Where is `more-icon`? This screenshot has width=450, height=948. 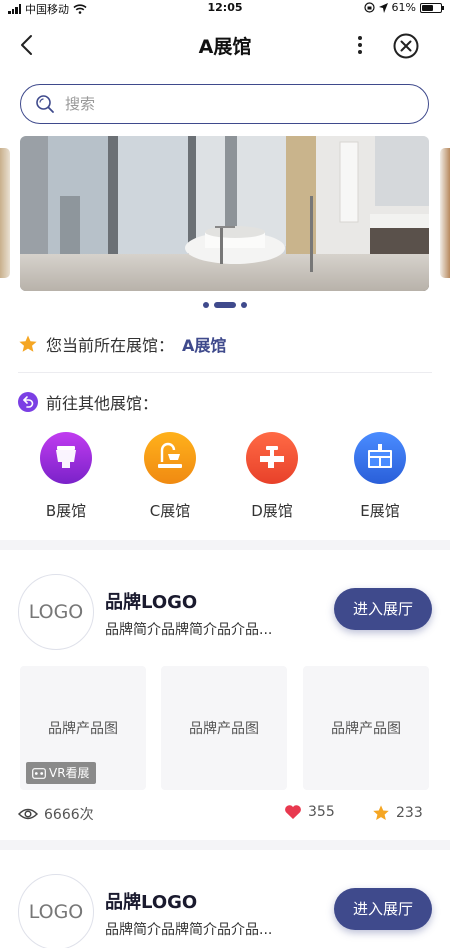 more-icon is located at coordinates (360, 45).